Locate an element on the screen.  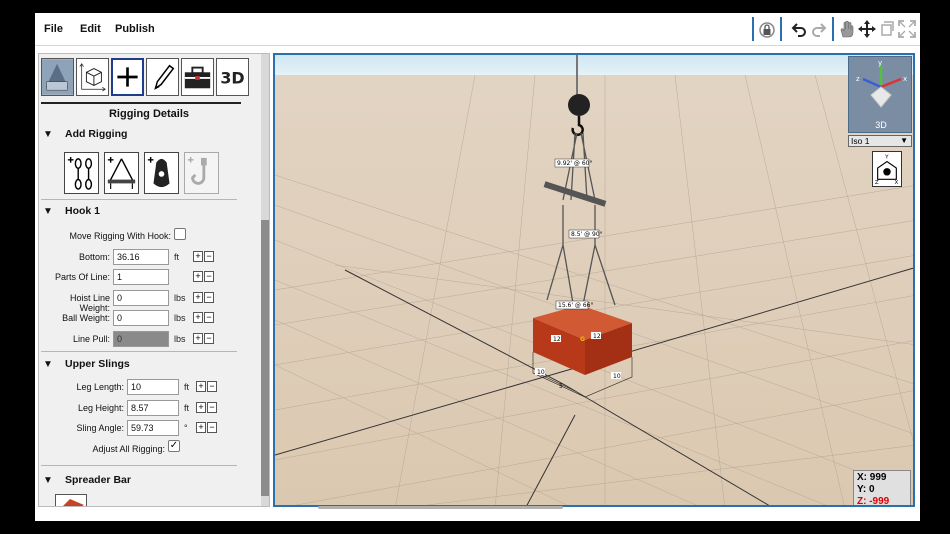
view-cube: y x z 3D is located at coordinates (880, 94).